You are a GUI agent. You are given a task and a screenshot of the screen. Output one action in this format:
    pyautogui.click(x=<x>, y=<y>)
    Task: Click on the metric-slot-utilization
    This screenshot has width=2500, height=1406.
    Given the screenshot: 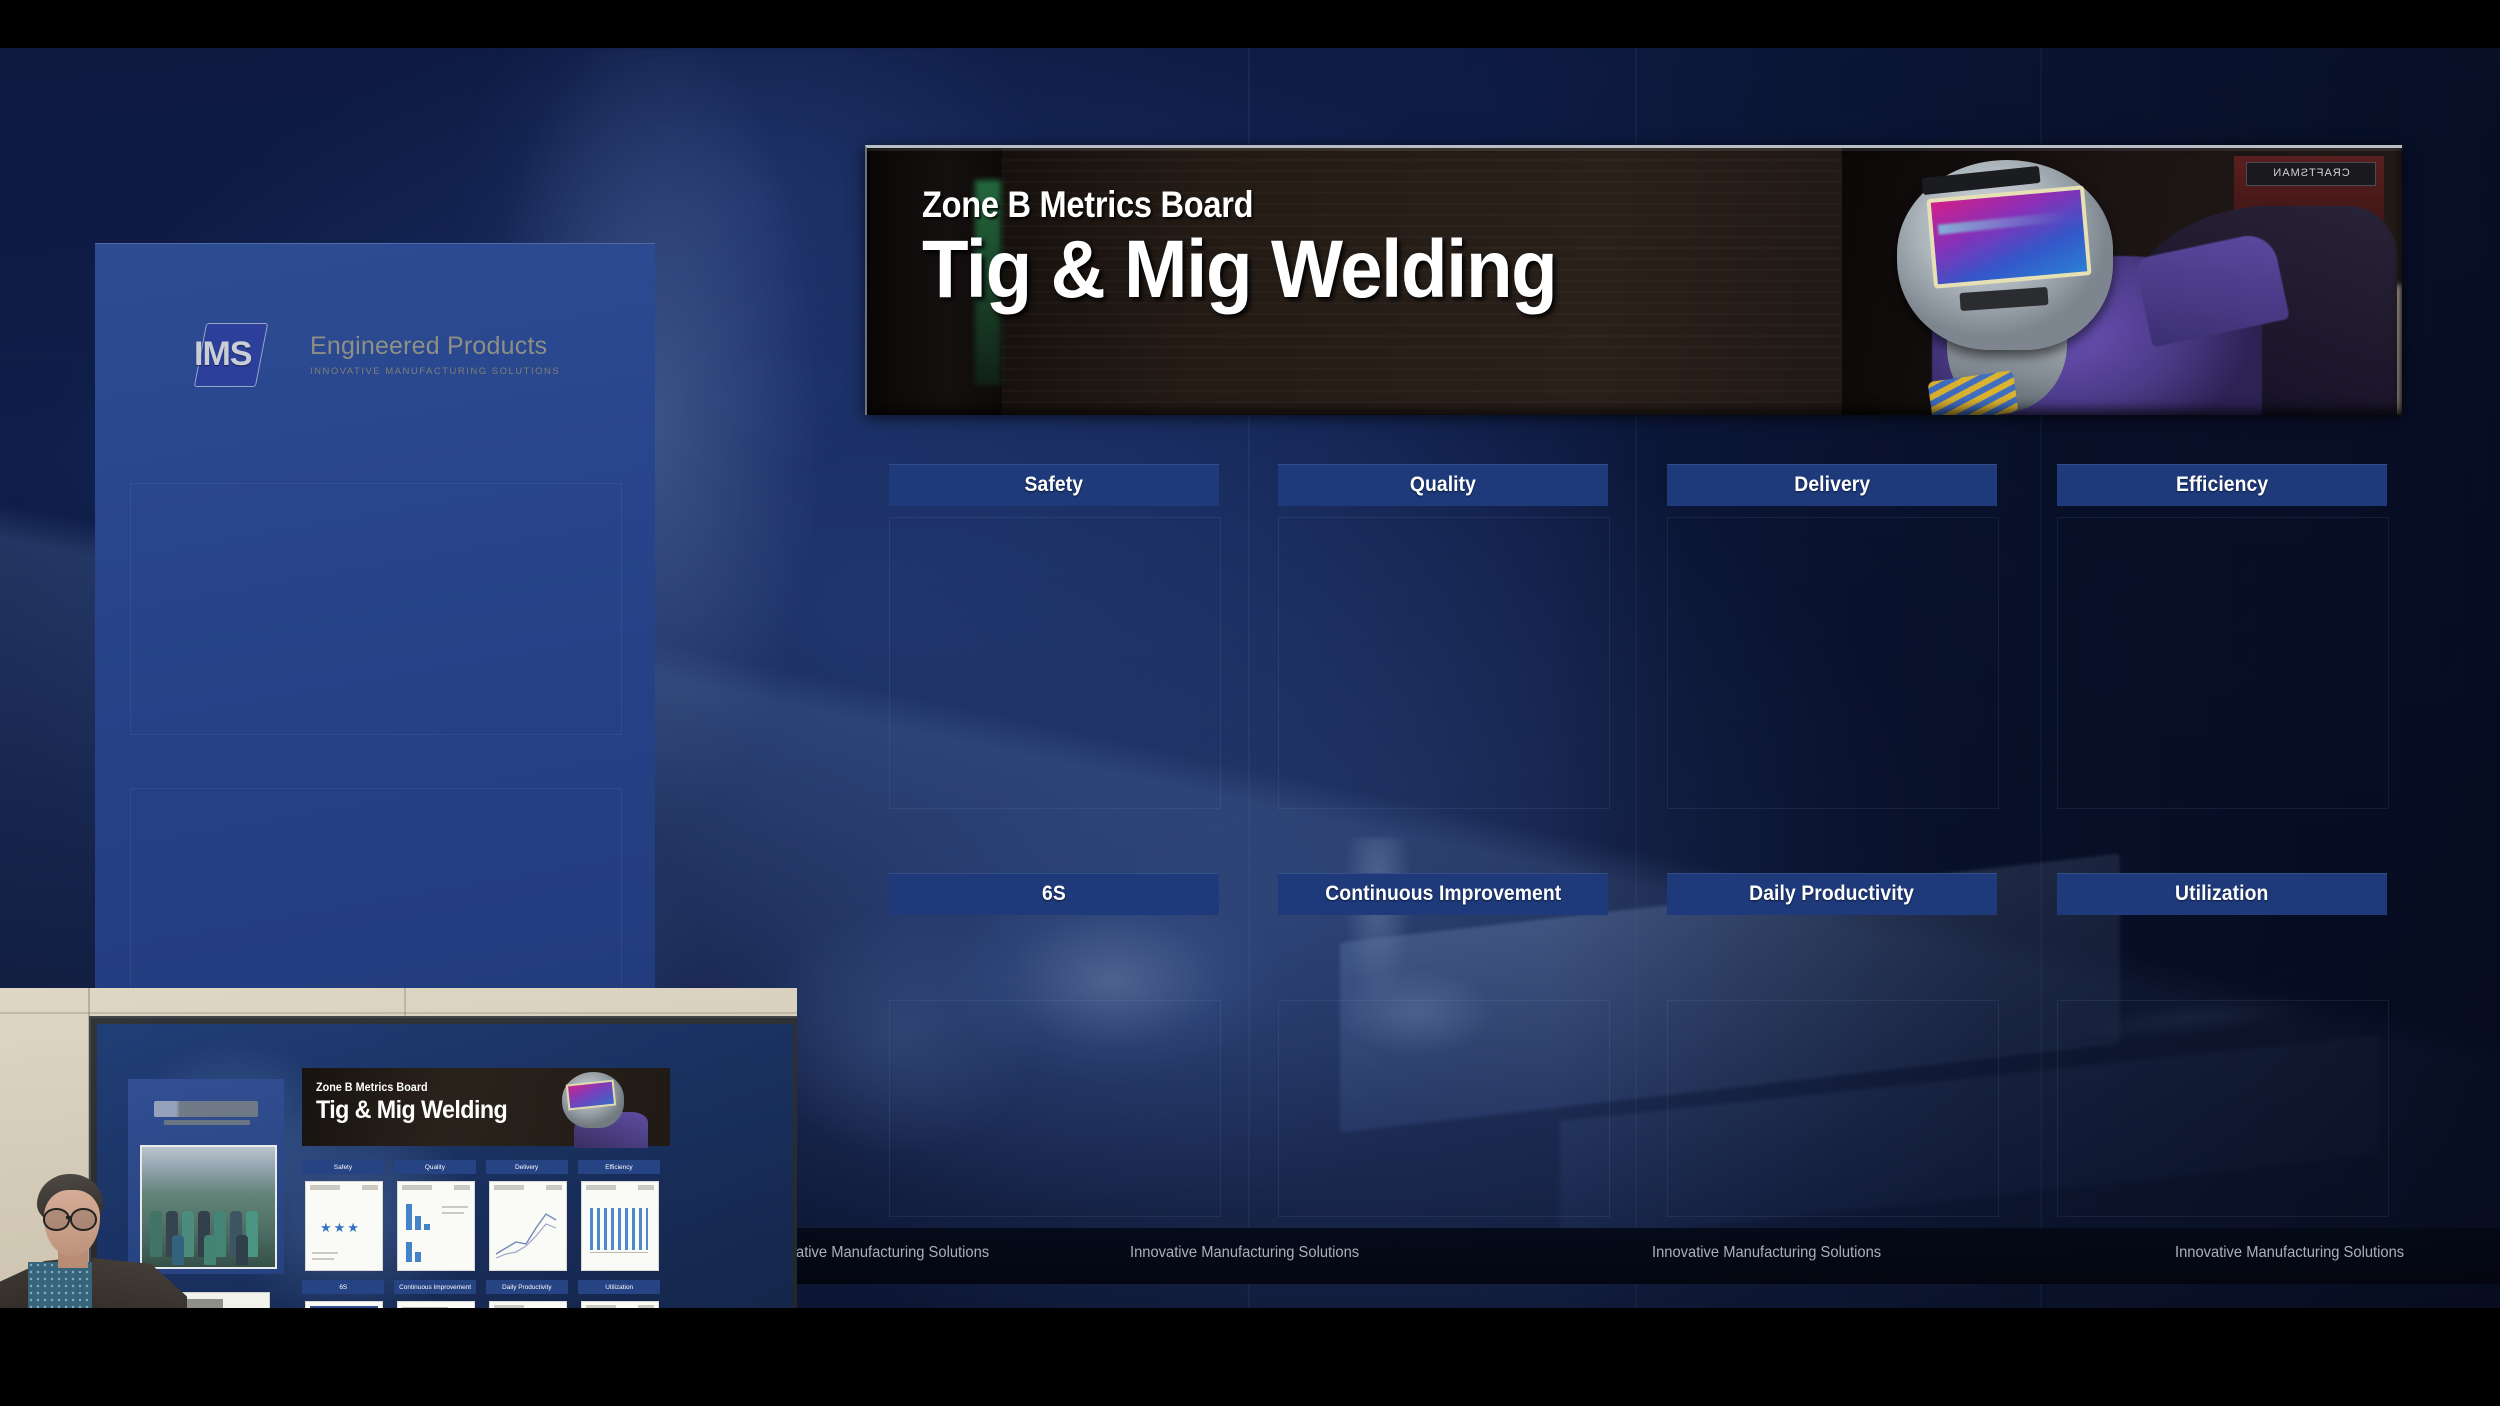 What is the action you would take?
    pyautogui.click(x=2223, y=1108)
    